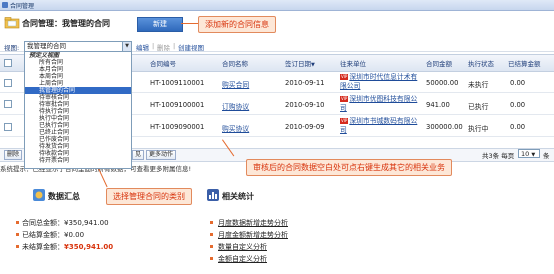 Image resolution: width=554 pixels, height=274 pixels. Describe the element at coordinates (242, 247) in the screenshot. I see `stats-link-count-custom: 数量自定义分析` at that location.